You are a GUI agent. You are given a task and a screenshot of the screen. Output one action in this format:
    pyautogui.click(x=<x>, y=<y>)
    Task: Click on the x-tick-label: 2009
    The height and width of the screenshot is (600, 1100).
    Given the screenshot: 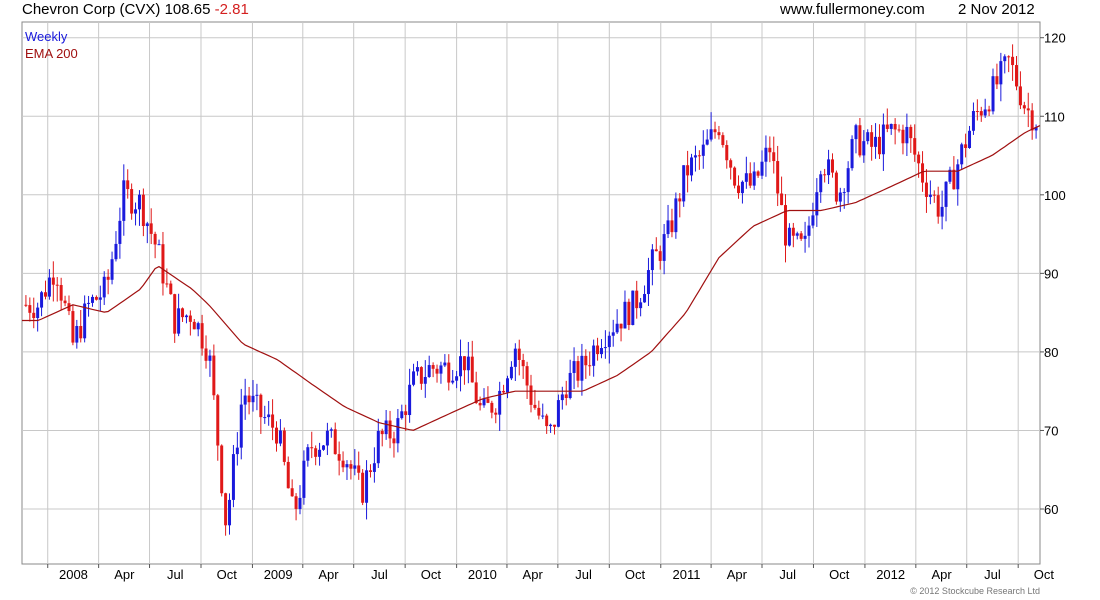 What is the action you would take?
    pyautogui.click(x=278, y=574)
    